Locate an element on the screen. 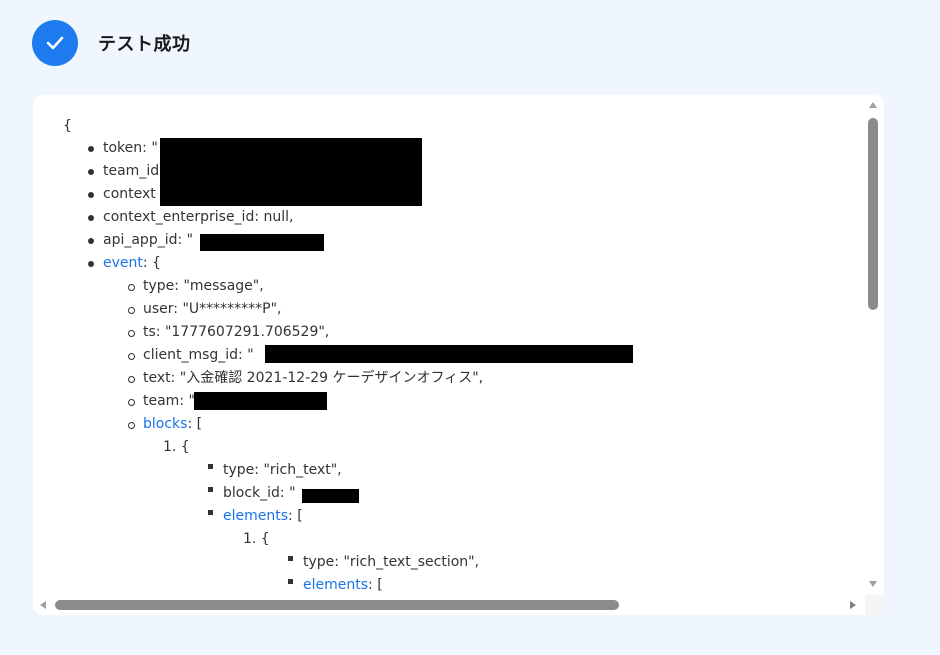  event-ts-field: ts: "1777607291.706529", is located at coordinates (236, 332).